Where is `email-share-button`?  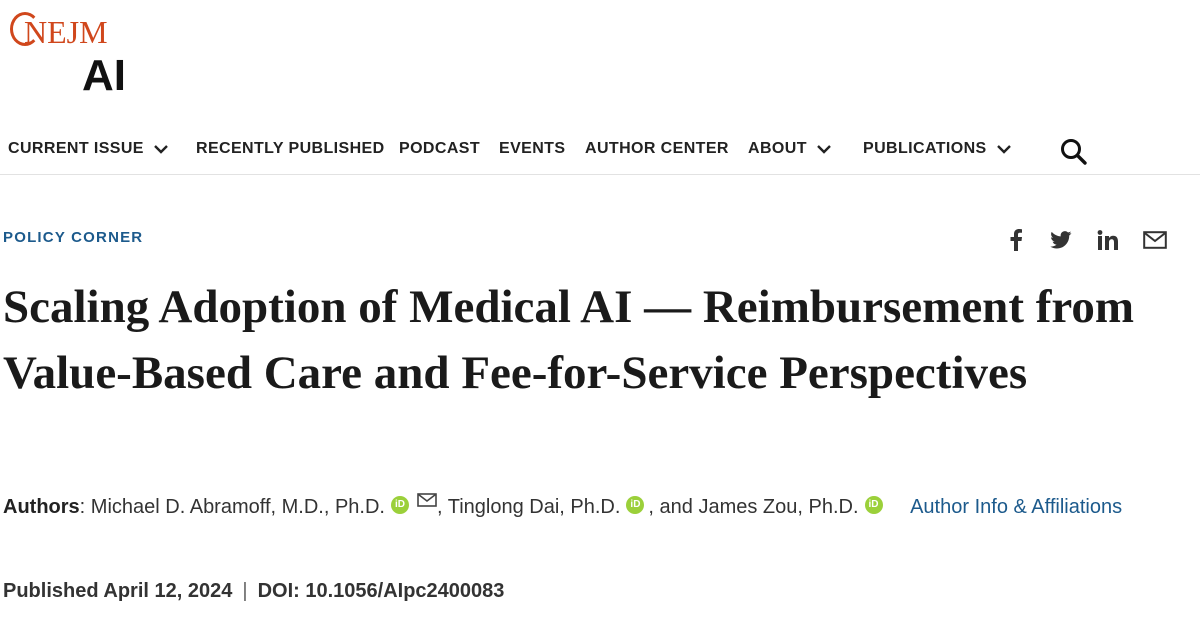
email-share-button is located at coordinates (1155, 240).